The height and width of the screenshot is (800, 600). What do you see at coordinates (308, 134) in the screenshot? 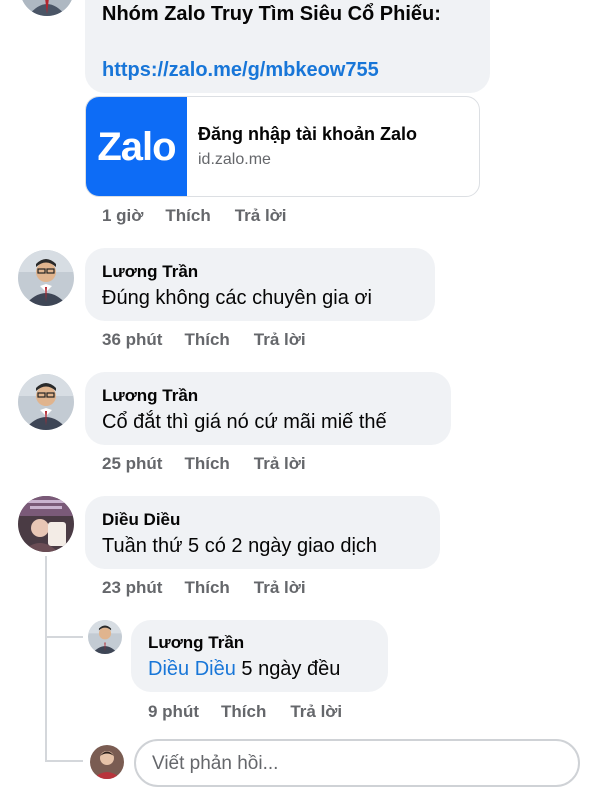
I see `preview-title: Đăng nhập tài khoản Zalo` at bounding box center [308, 134].